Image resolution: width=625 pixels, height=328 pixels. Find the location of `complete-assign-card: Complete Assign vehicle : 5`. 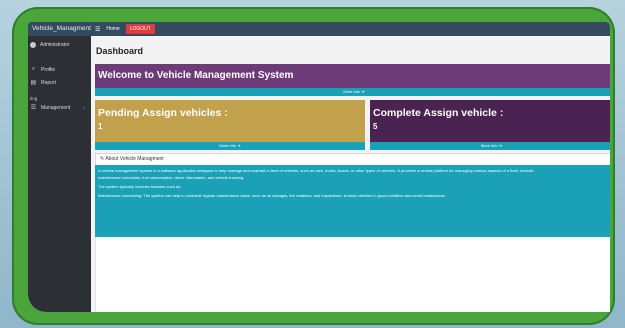

complete-assign-card: Complete Assign vehicle : 5 is located at coordinates (490, 121).